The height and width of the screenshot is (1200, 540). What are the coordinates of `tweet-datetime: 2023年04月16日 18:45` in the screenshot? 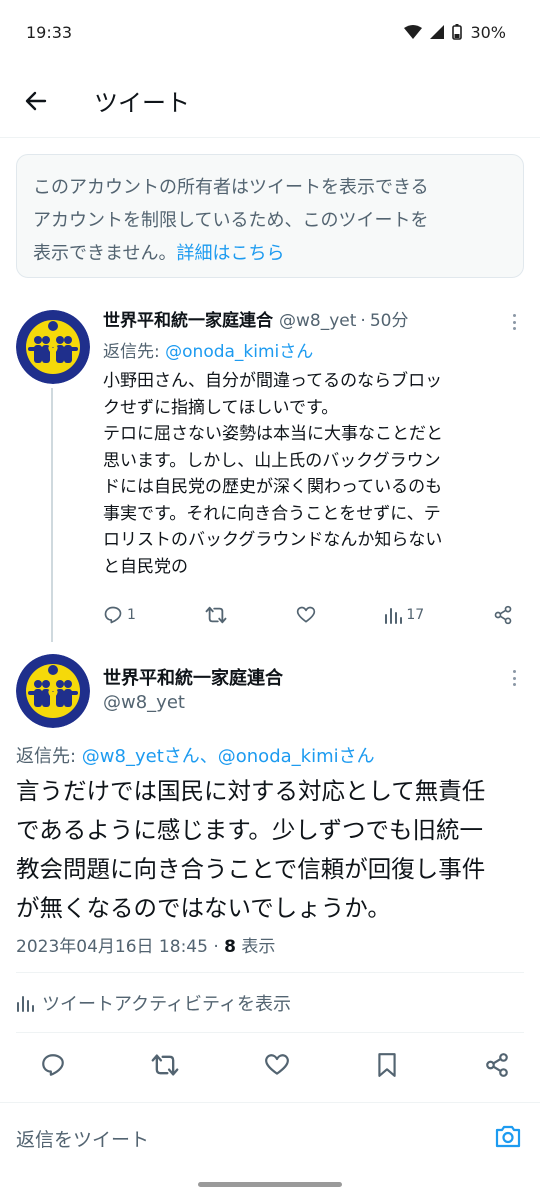 It's located at (112, 947).